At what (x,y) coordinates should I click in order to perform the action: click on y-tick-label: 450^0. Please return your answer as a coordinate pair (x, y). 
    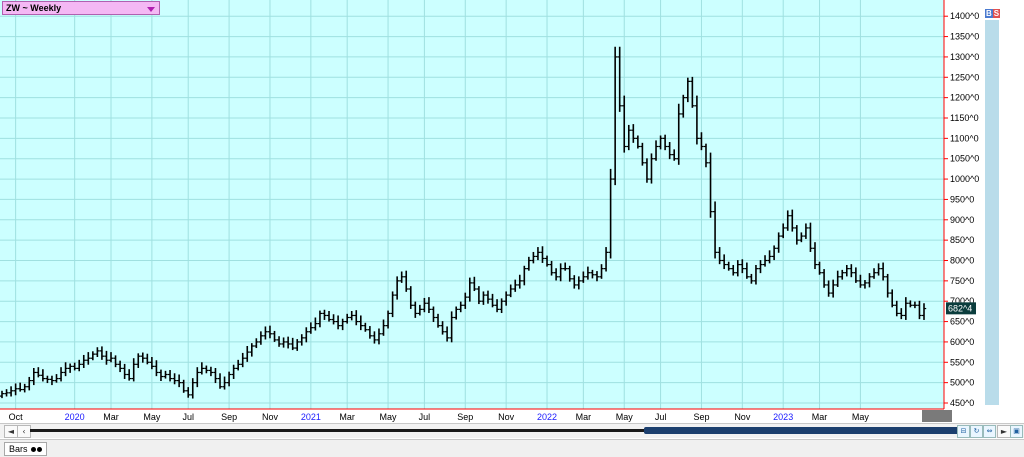
    Looking at the image, I should click on (962, 403).